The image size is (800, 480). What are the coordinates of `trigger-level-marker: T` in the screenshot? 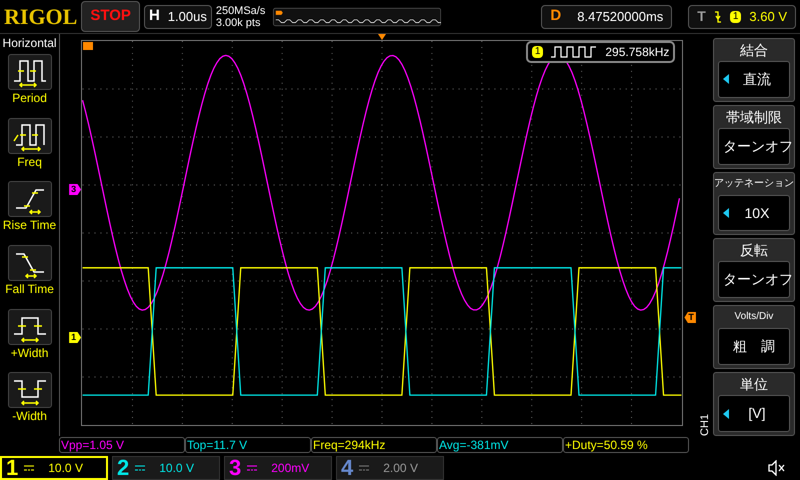 It's located at (690, 317).